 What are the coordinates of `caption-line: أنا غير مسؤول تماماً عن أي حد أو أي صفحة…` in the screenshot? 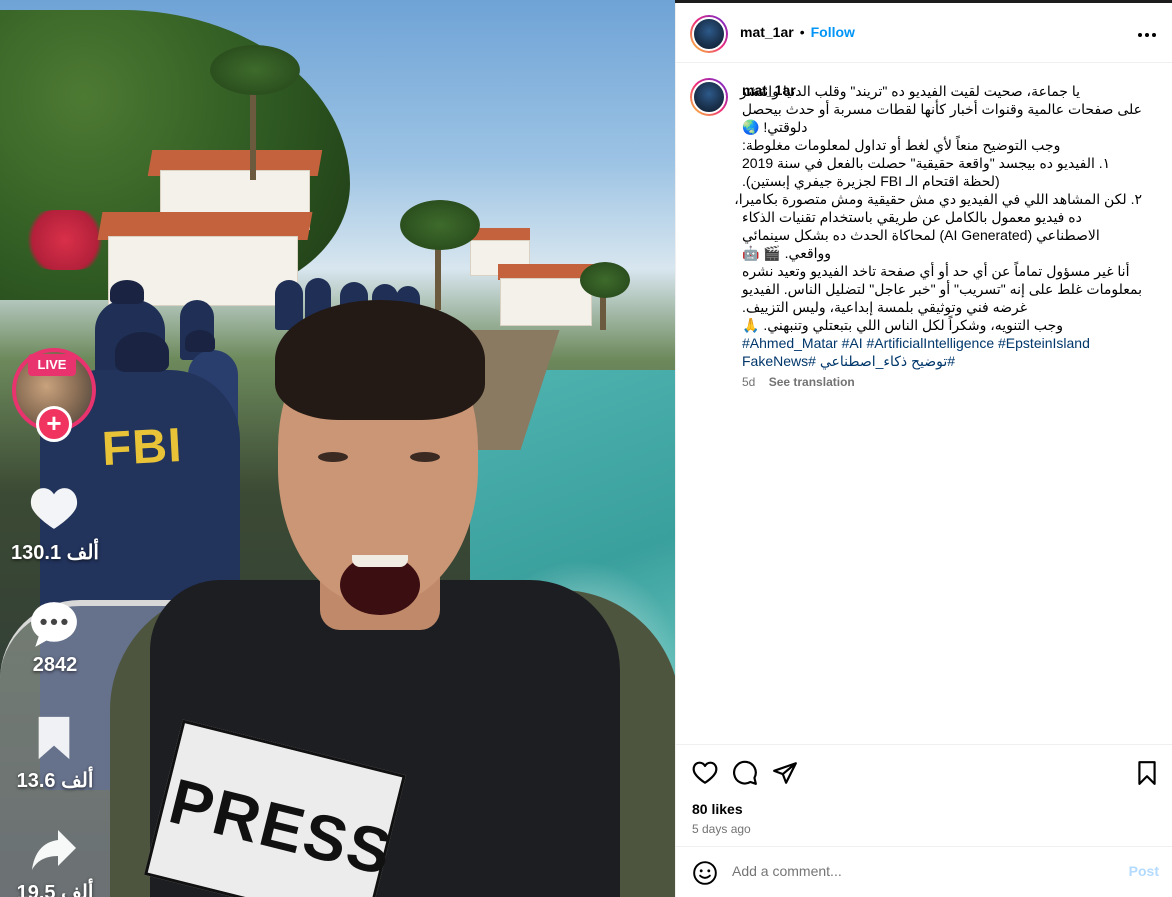 It's located at (936, 271).